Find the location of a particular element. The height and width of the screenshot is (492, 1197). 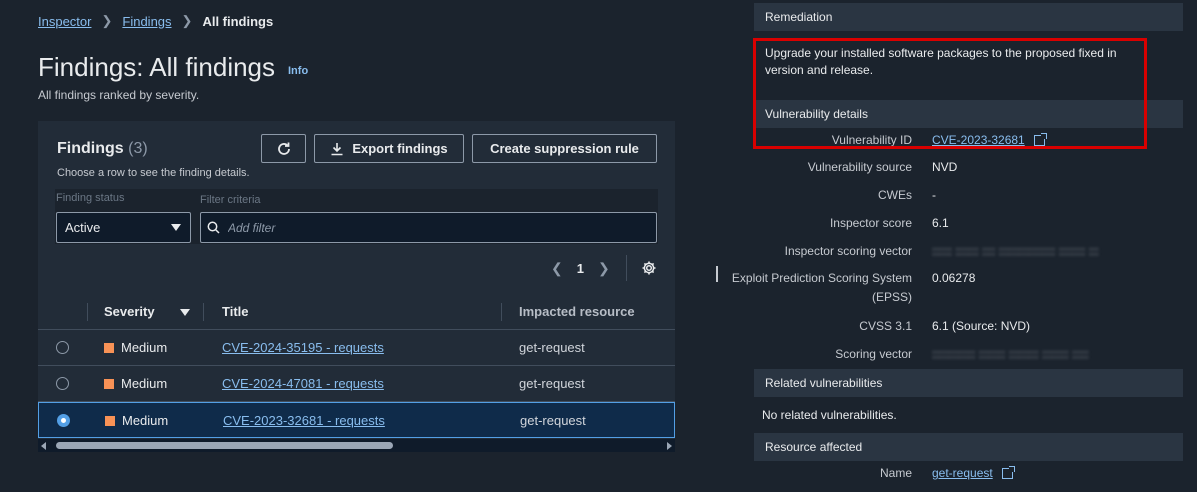

inspector-scoring-vector-label: Inspector scoring vector is located at coordinates (848, 251).